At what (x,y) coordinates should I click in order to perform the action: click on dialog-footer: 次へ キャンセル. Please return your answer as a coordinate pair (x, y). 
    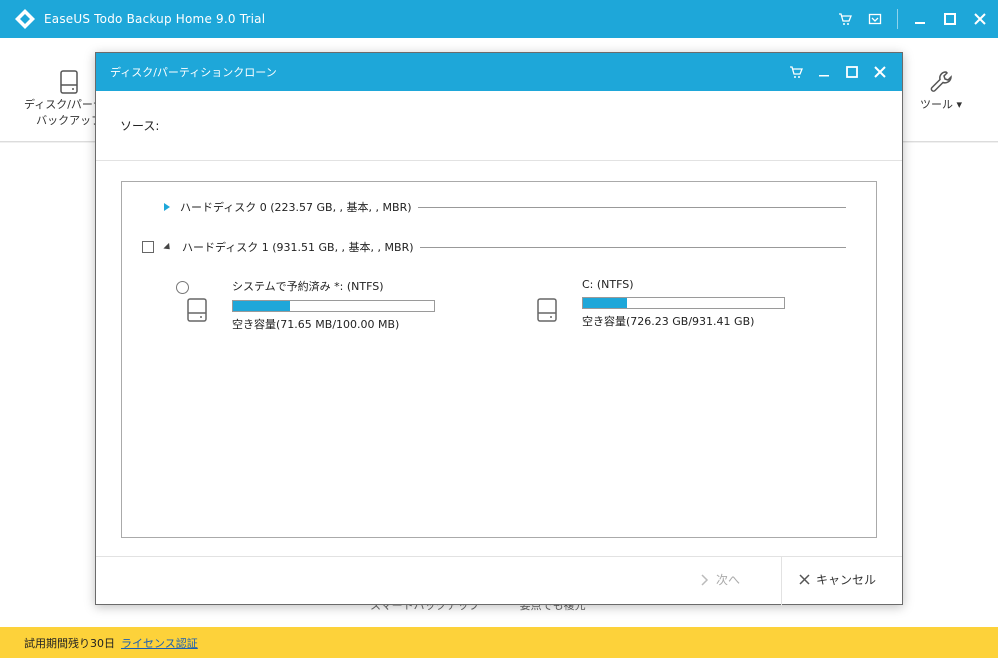
    Looking at the image, I should click on (499, 581).